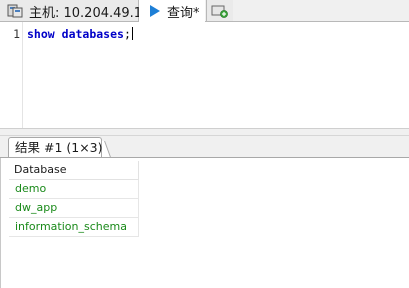 This screenshot has width=409, height=288. Describe the element at coordinates (11, 75) in the screenshot. I see `line-gutter: 1` at that location.